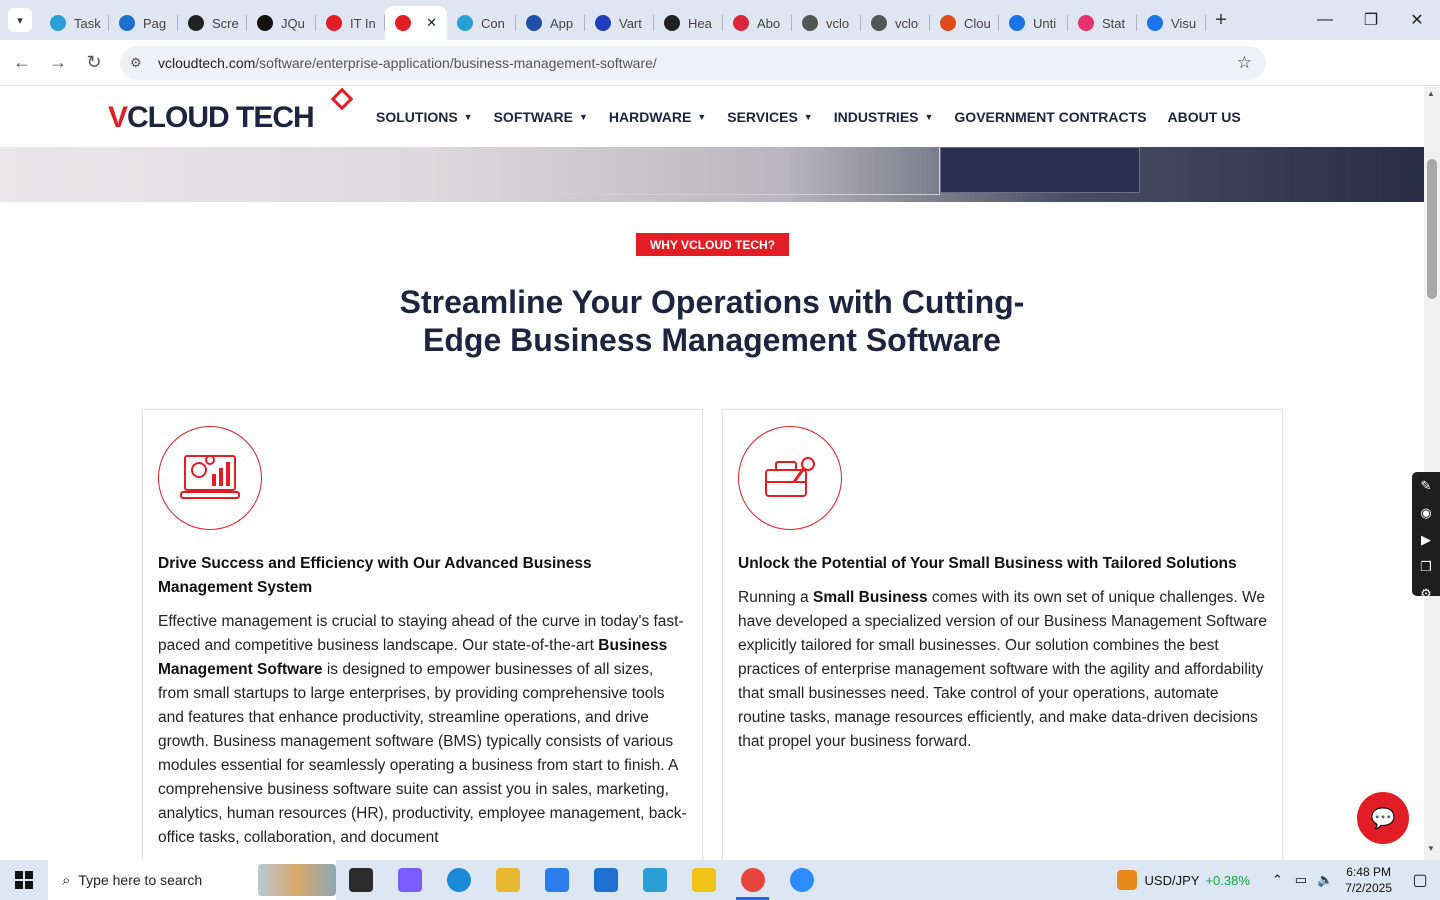  Describe the element at coordinates (654, 880) in the screenshot. I see `taskbar-app-app-blue` at that location.